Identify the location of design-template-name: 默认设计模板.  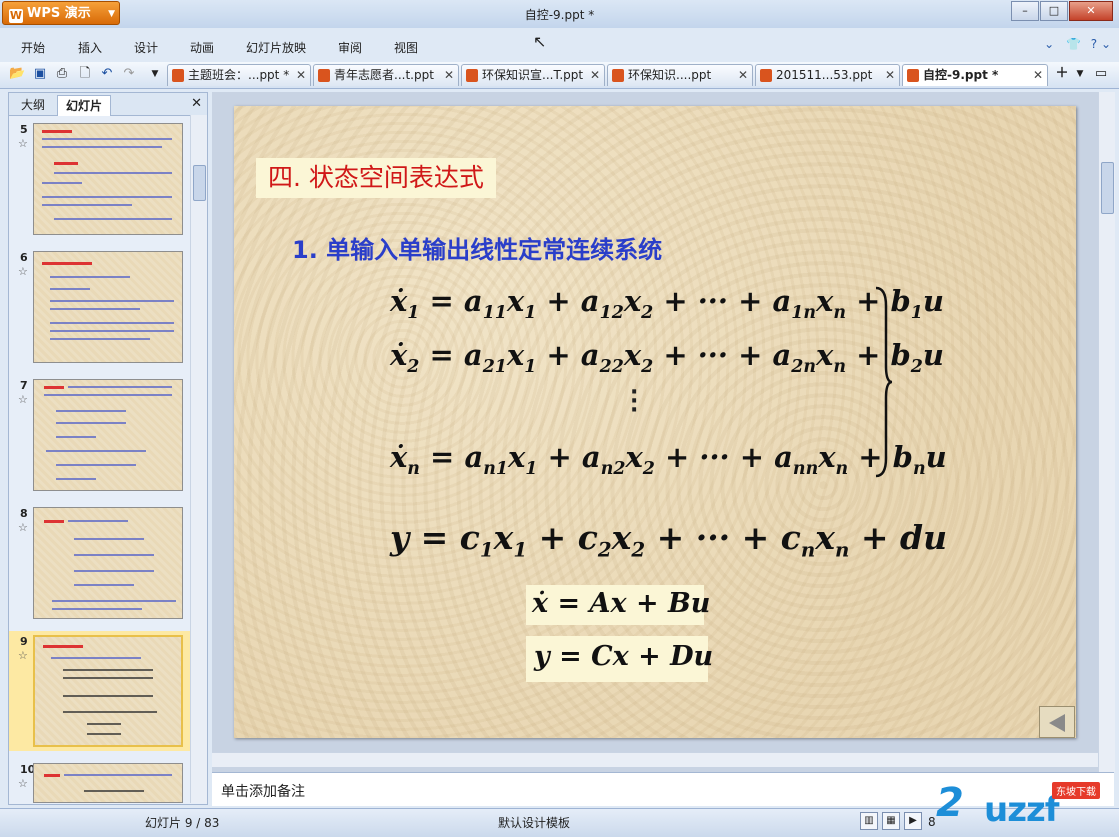
(534, 823).